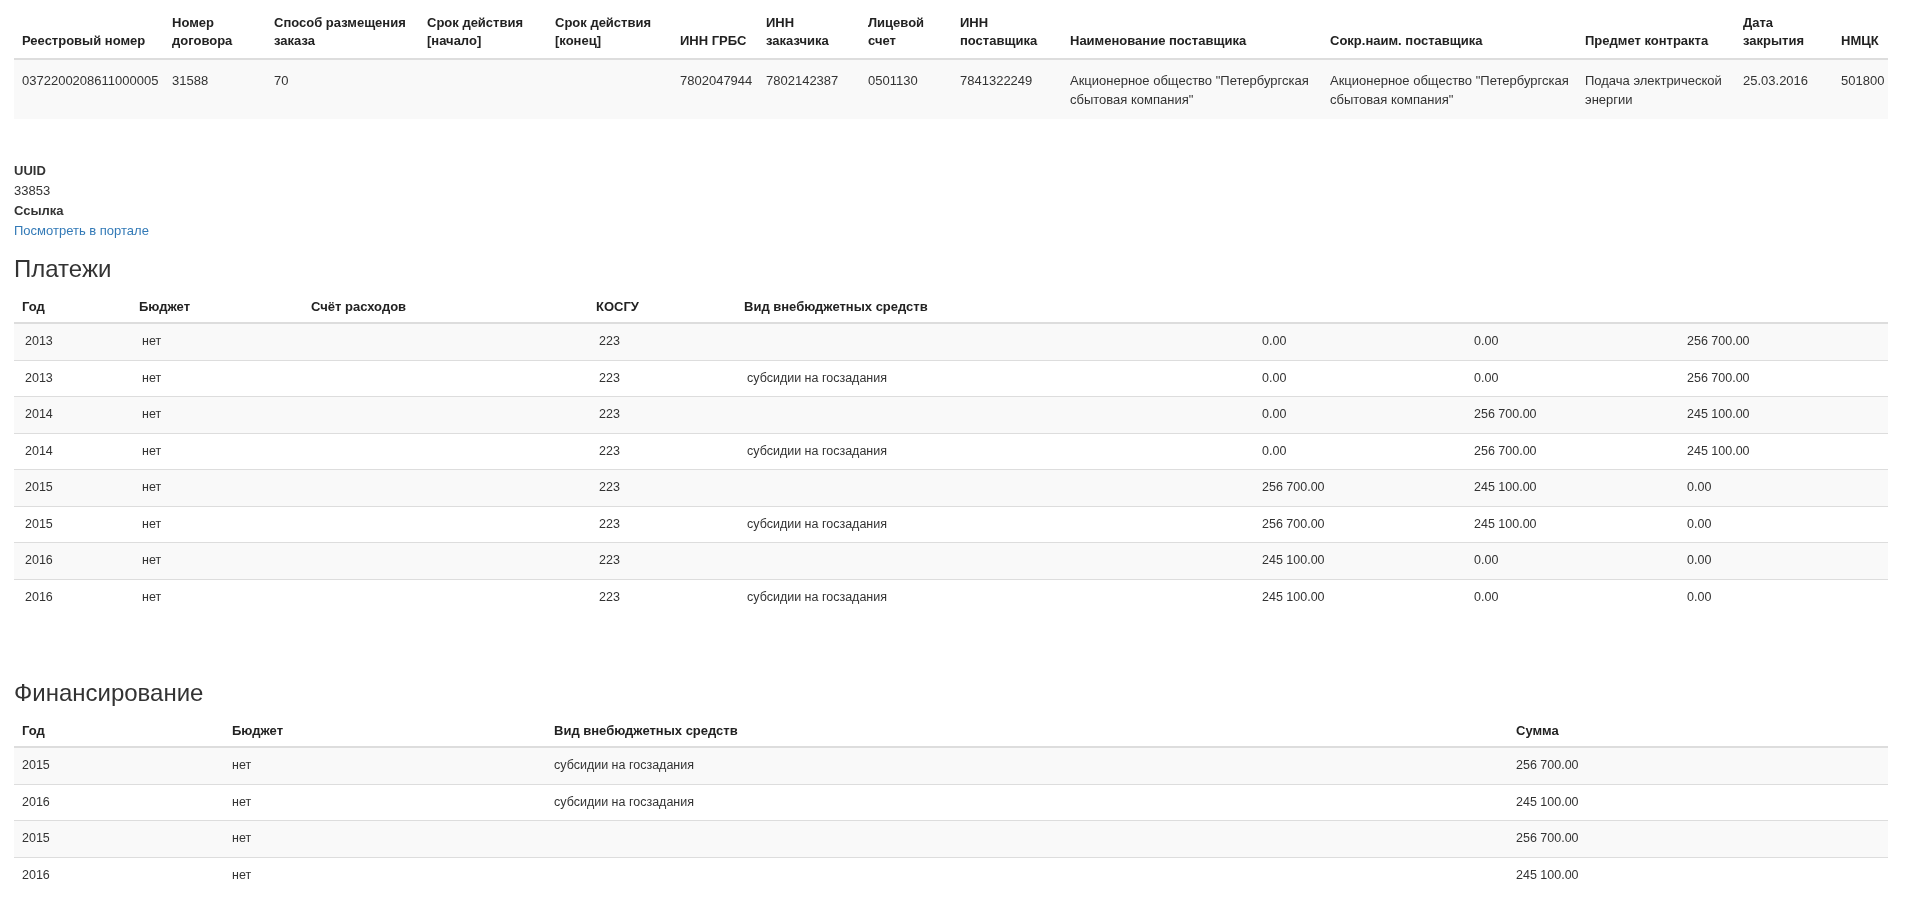 This screenshot has width=1920, height=913. I want to click on table-cell: 7802047944, so click(715, 89).